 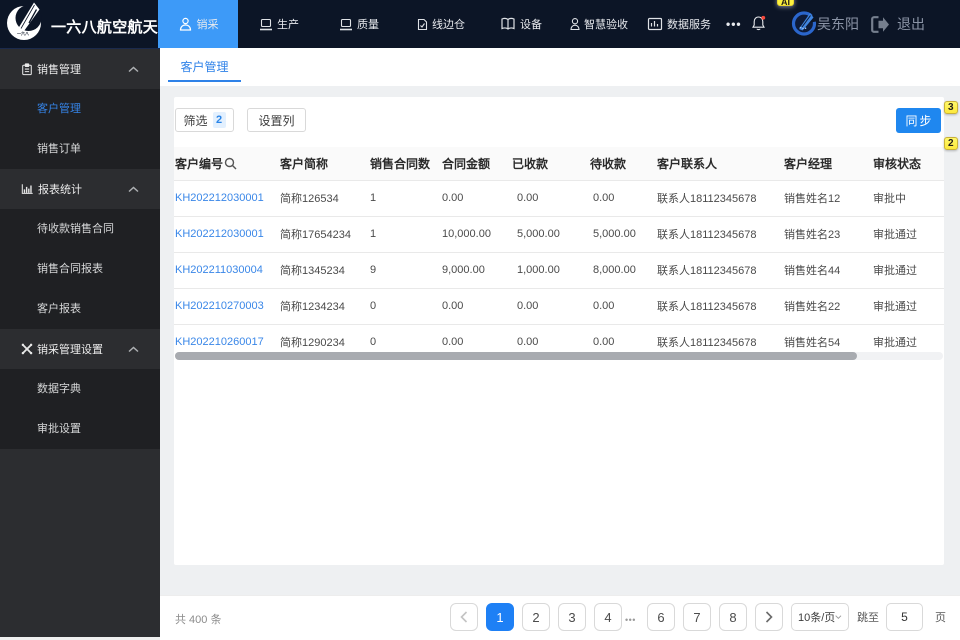 What do you see at coordinates (23, 33) in the screenshot?
I see `svg-text: 一六八` at bounding box center [23, 33].